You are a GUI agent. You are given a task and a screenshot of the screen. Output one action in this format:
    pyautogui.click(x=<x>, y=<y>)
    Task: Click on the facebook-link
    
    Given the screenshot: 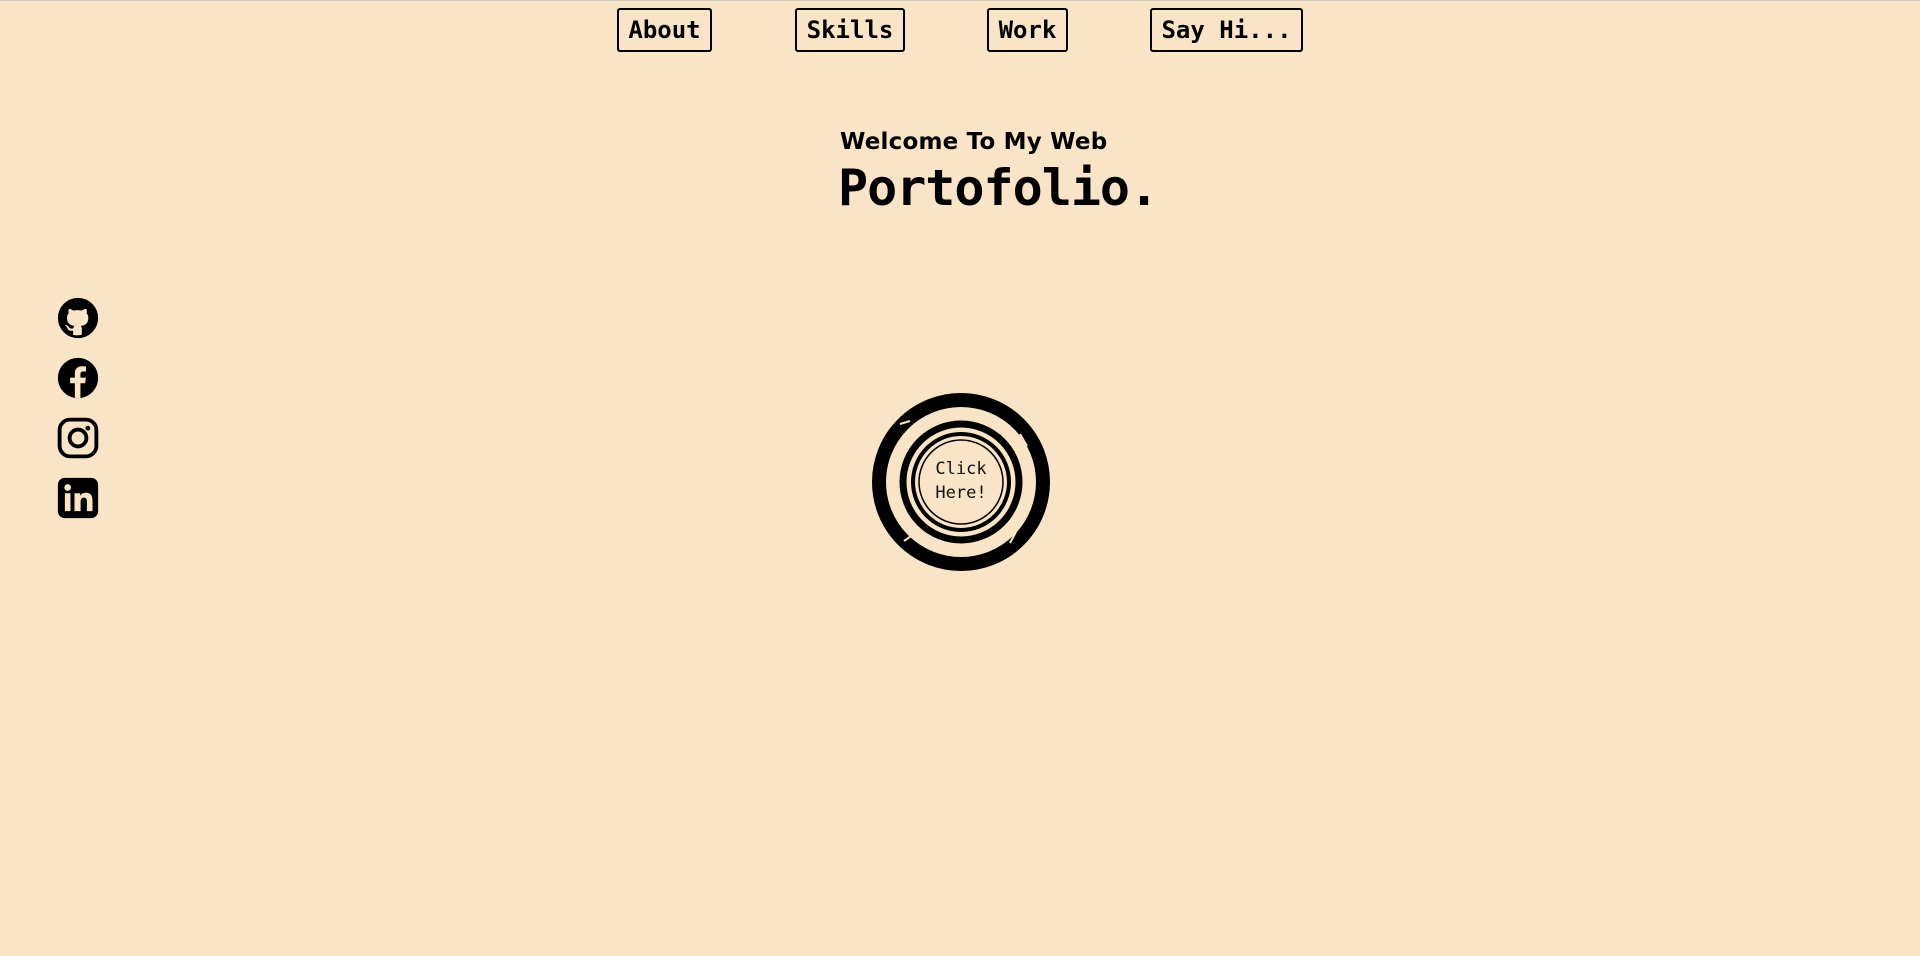 What is the action you would take?
    pyautogui.click(x=78, y=378)
    